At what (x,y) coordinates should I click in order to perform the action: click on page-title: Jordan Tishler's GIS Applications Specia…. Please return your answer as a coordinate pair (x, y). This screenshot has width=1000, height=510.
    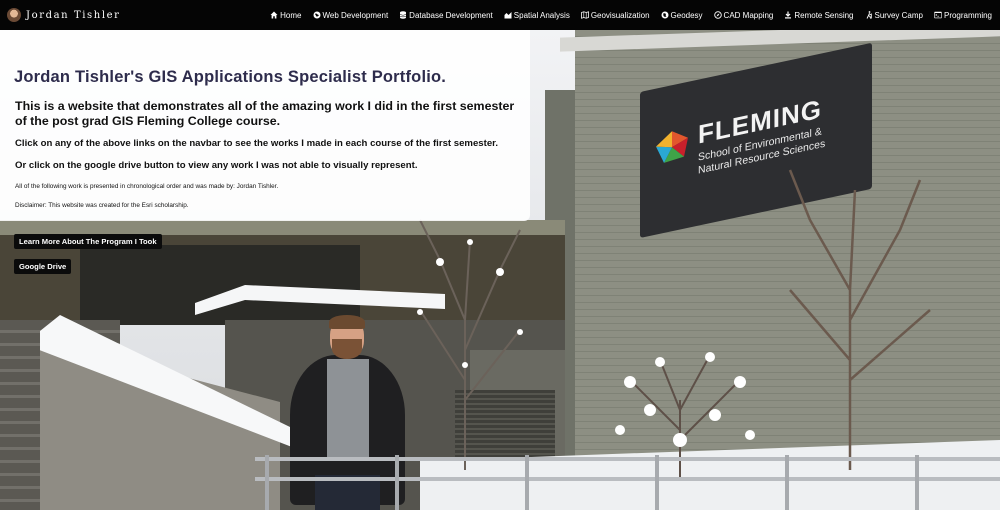
    Looking at the image, I should click on (230, 77).